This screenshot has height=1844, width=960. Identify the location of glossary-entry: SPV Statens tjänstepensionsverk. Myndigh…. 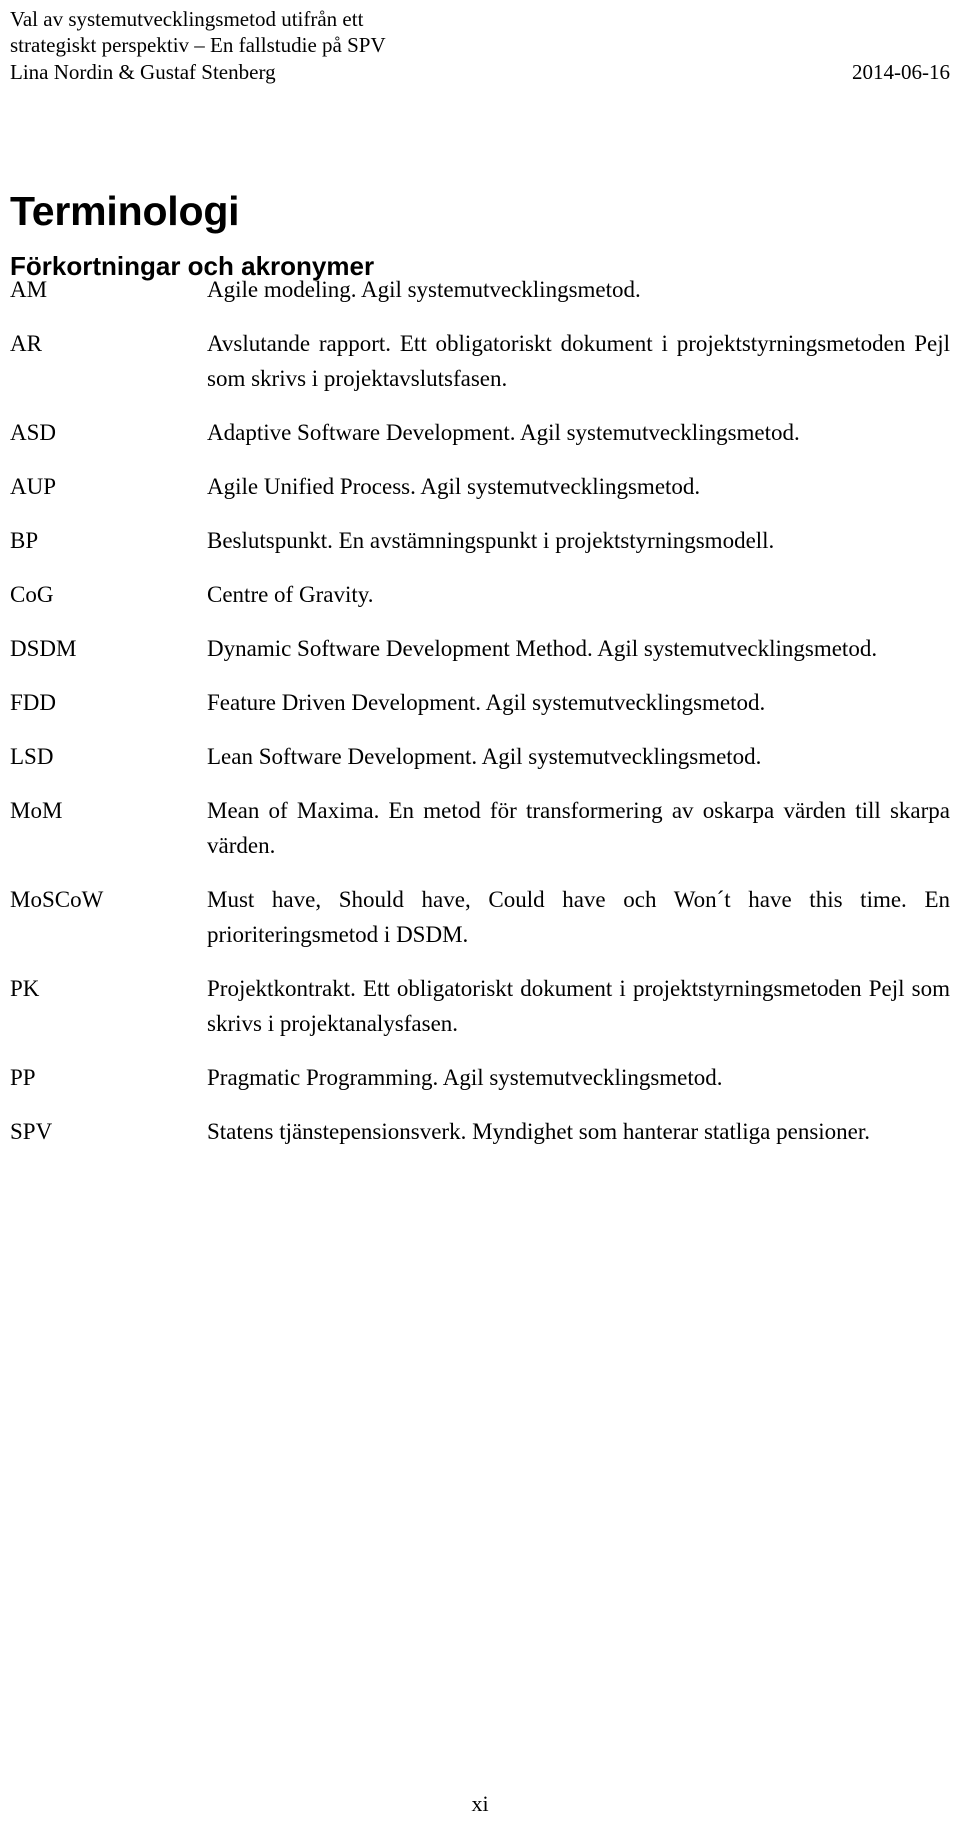
(480, 1131).